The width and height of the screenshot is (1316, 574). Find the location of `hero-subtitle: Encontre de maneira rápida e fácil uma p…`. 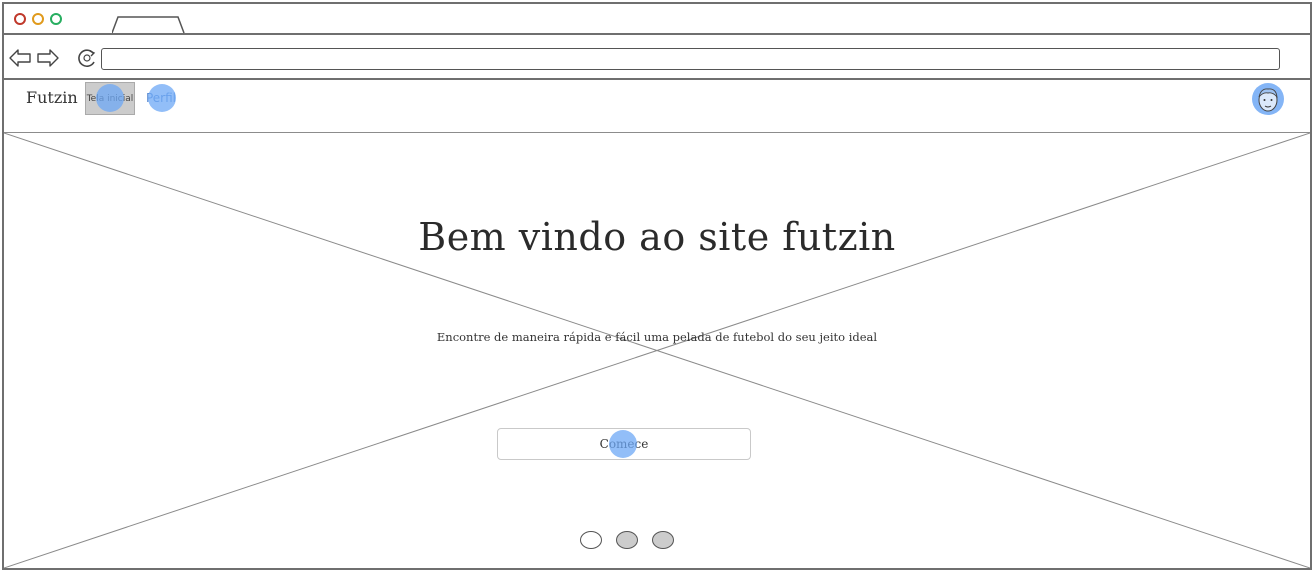

hero-subtitle: Encontre de maneira rápida e fácil uma p… is located at coordinates (657, 337).